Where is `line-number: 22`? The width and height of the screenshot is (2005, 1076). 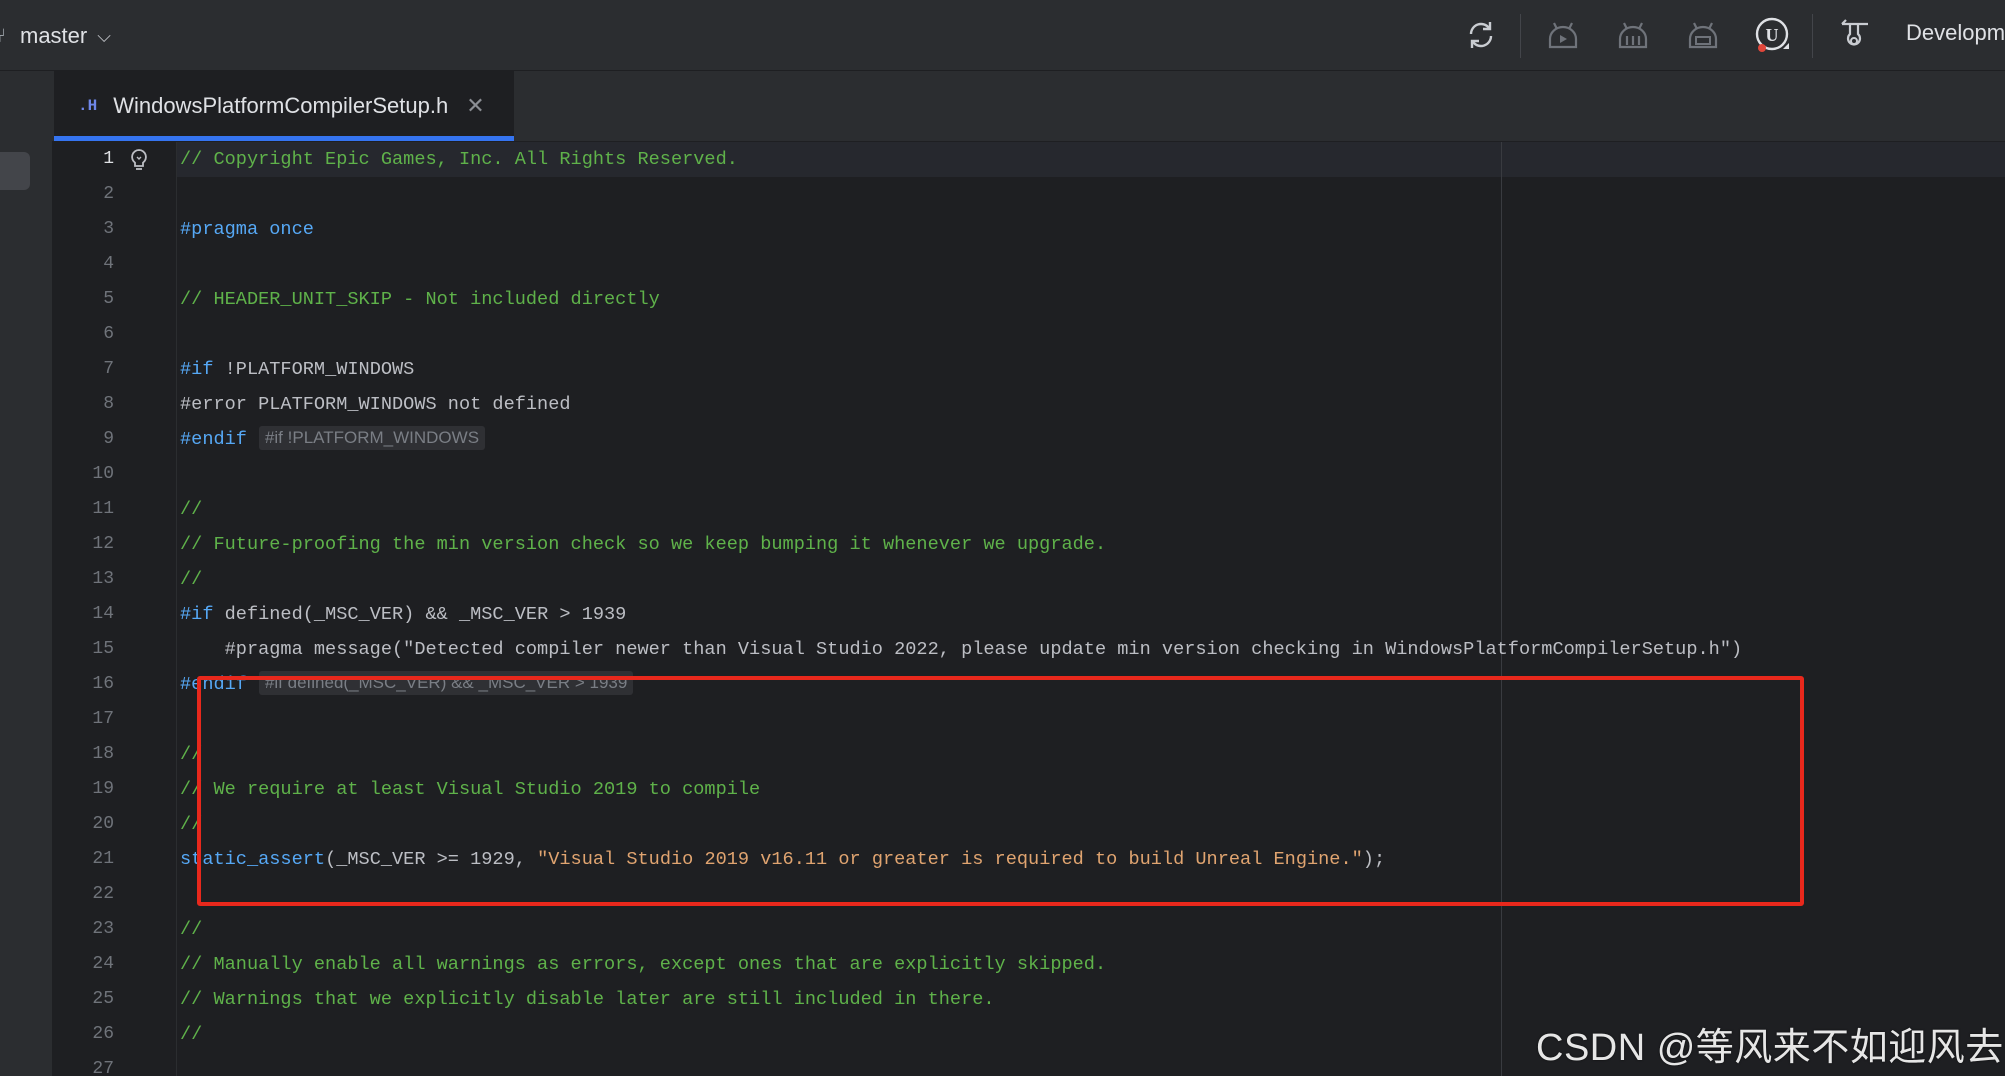 line-number: 22 is located at coordinates (103, 894).